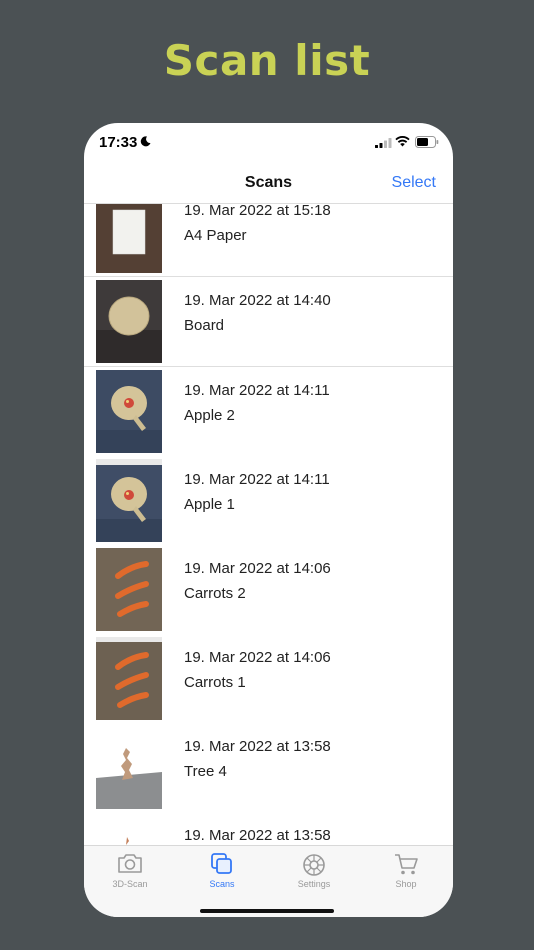 The height and width of the screenshot is (950, 534). Describe the element at coordinates (268, 768) in the screenshot. I see `scan-row: 19. Mar 2022 at 13:58 Tree 4` at that location.